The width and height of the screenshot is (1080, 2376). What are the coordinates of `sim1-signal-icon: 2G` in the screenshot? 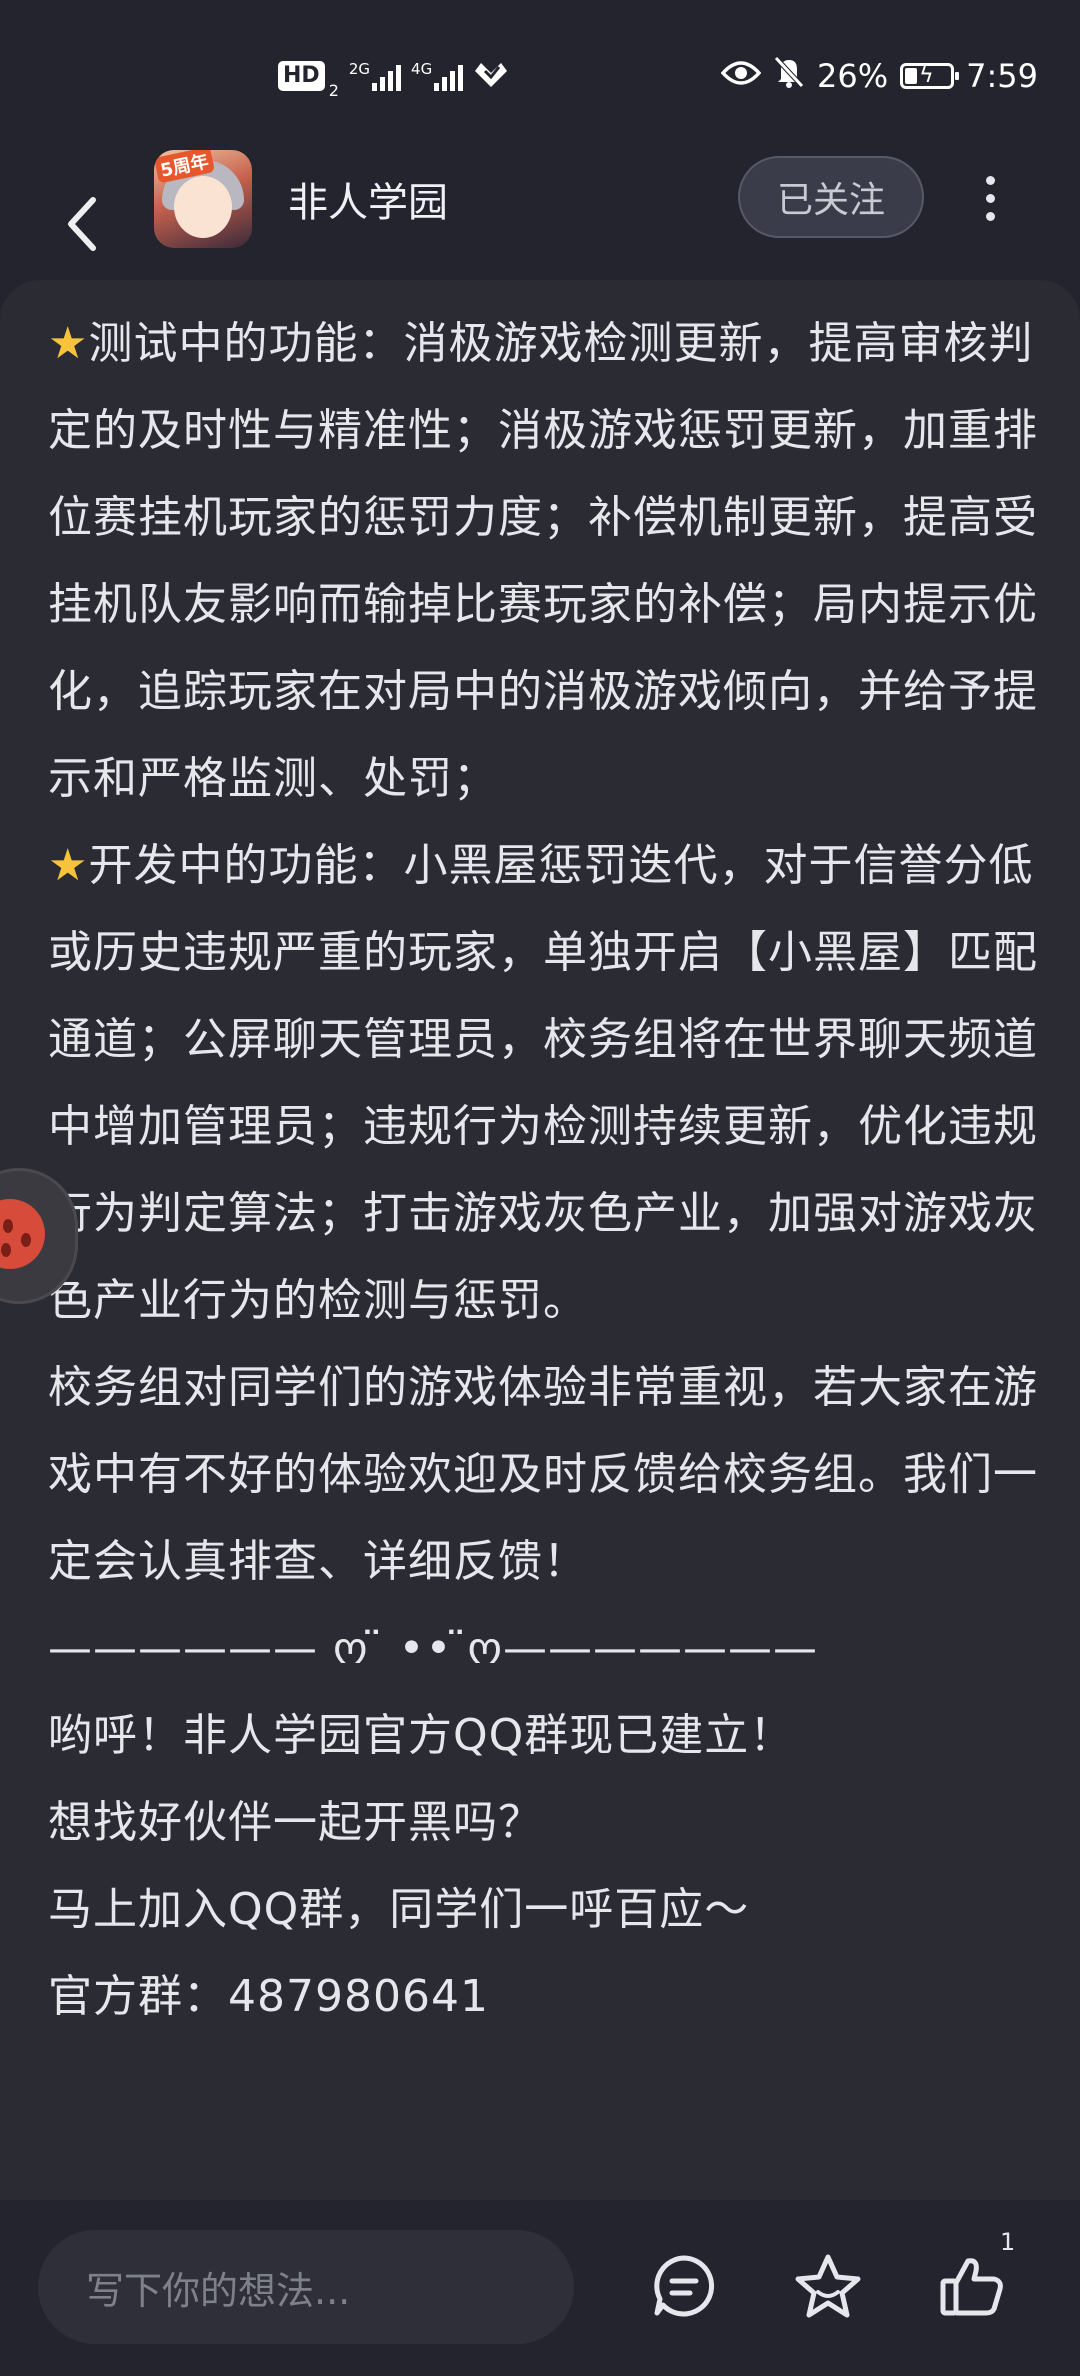 It's located at (375, 75).